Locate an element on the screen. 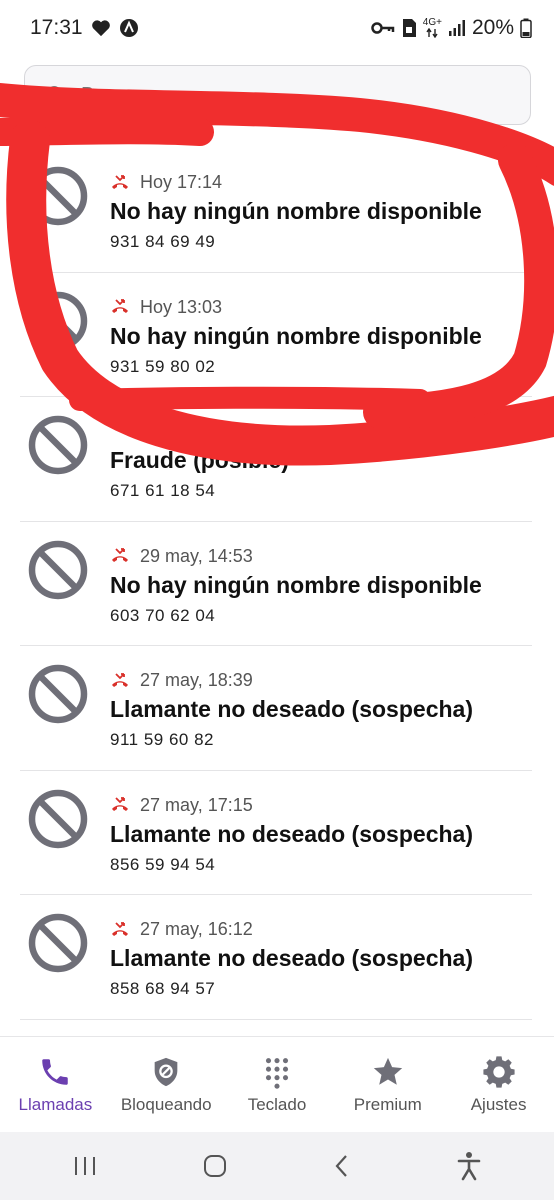  nav-llamadas: Llamadas is located at coordinates (55, 1084).